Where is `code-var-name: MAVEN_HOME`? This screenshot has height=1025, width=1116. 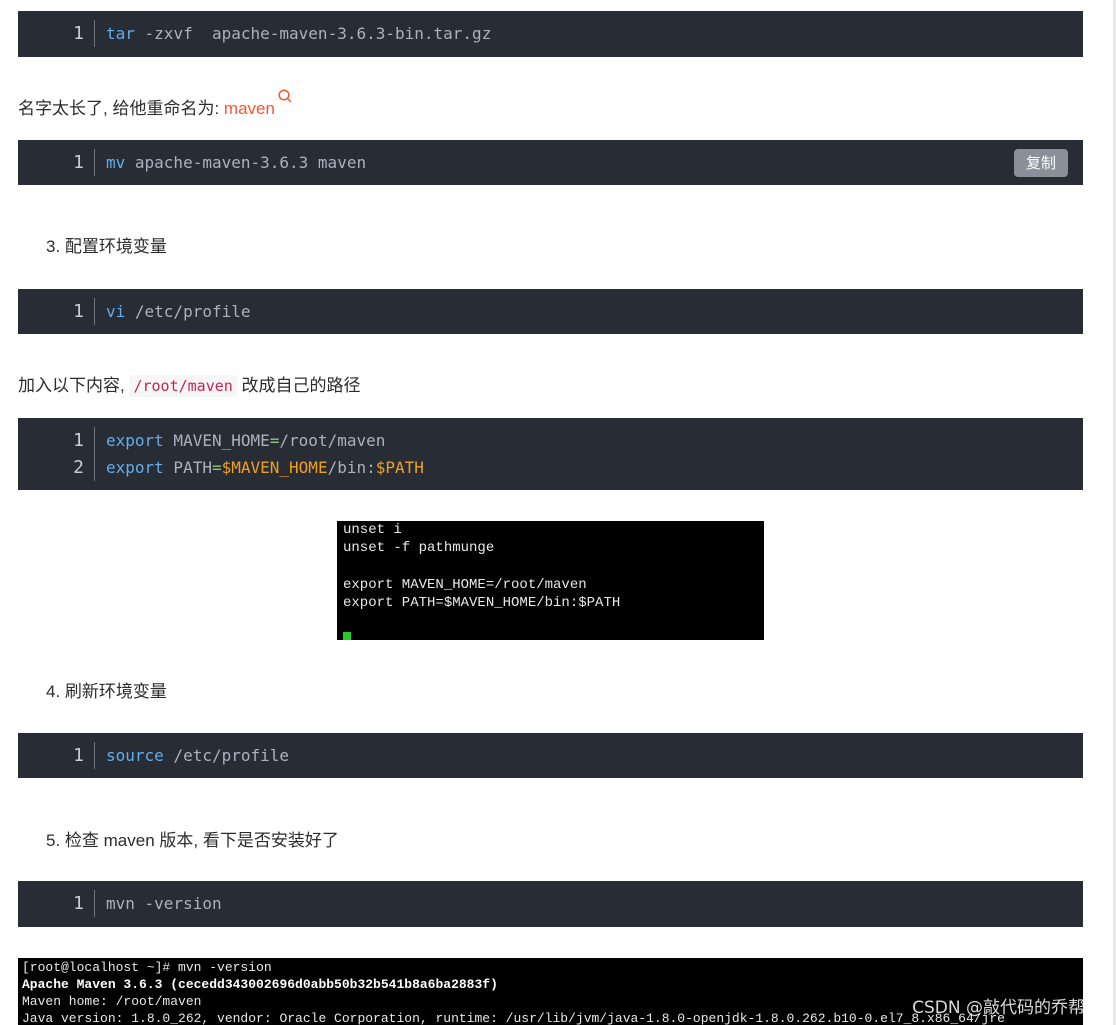 code-var-name: MAVEN_HOME is located at coordinates (216, 440).